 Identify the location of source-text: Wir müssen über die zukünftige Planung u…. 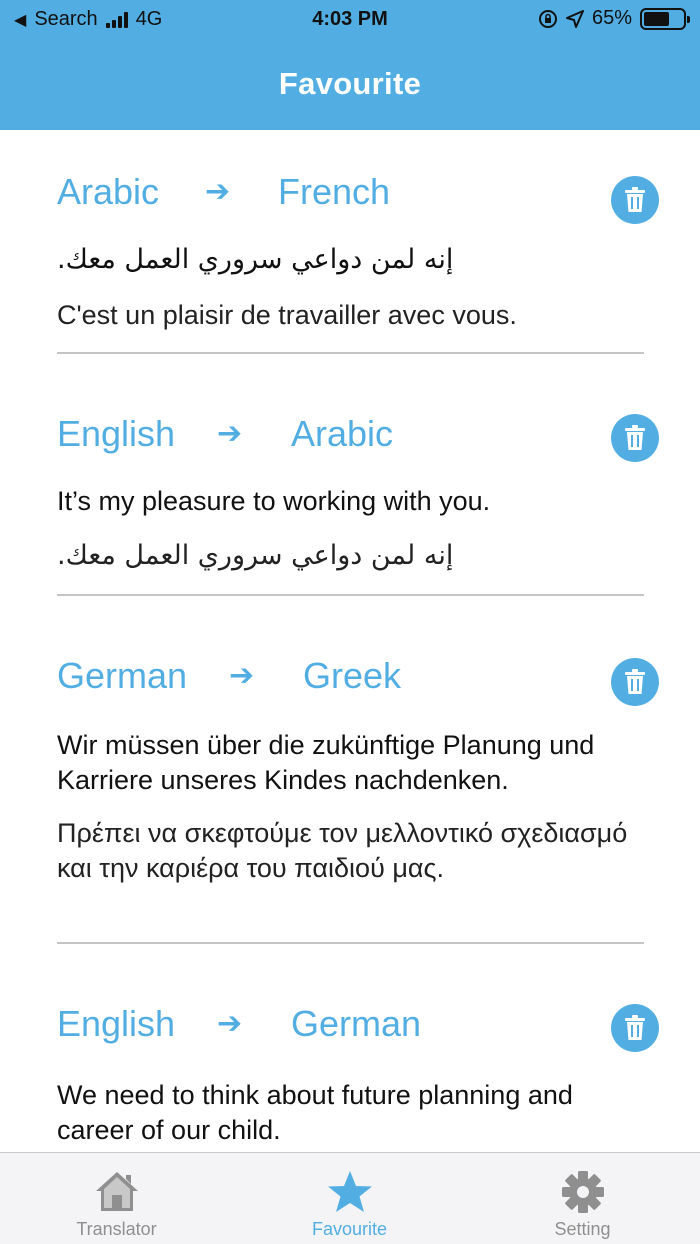
(326, 762).